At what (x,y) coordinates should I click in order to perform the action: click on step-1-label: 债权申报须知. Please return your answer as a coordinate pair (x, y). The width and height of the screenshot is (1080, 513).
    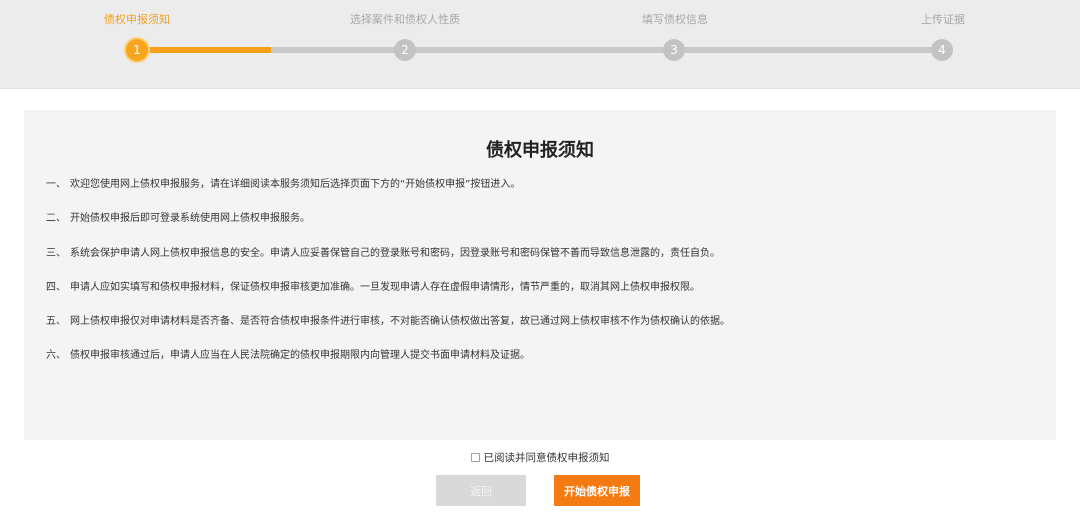
    Looking at the image, I should click on (137, 19).